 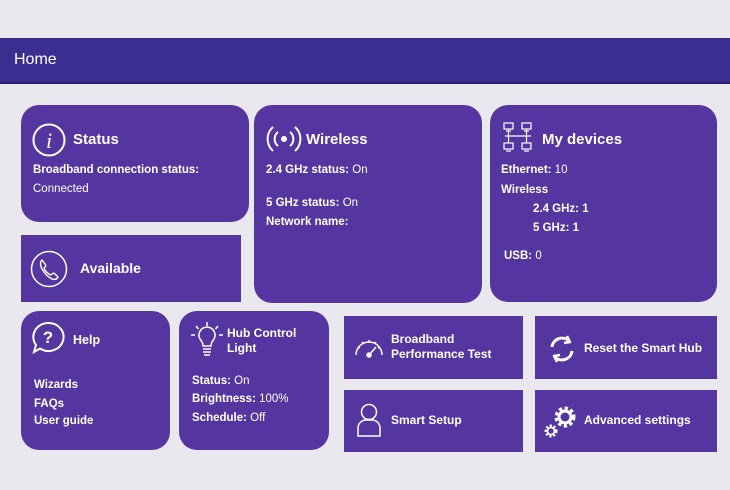 What do you see at coordinates (441, 354) in the screenshot?
I see `performance-test-line2: Performance Test` at bounding box center [441, 354].